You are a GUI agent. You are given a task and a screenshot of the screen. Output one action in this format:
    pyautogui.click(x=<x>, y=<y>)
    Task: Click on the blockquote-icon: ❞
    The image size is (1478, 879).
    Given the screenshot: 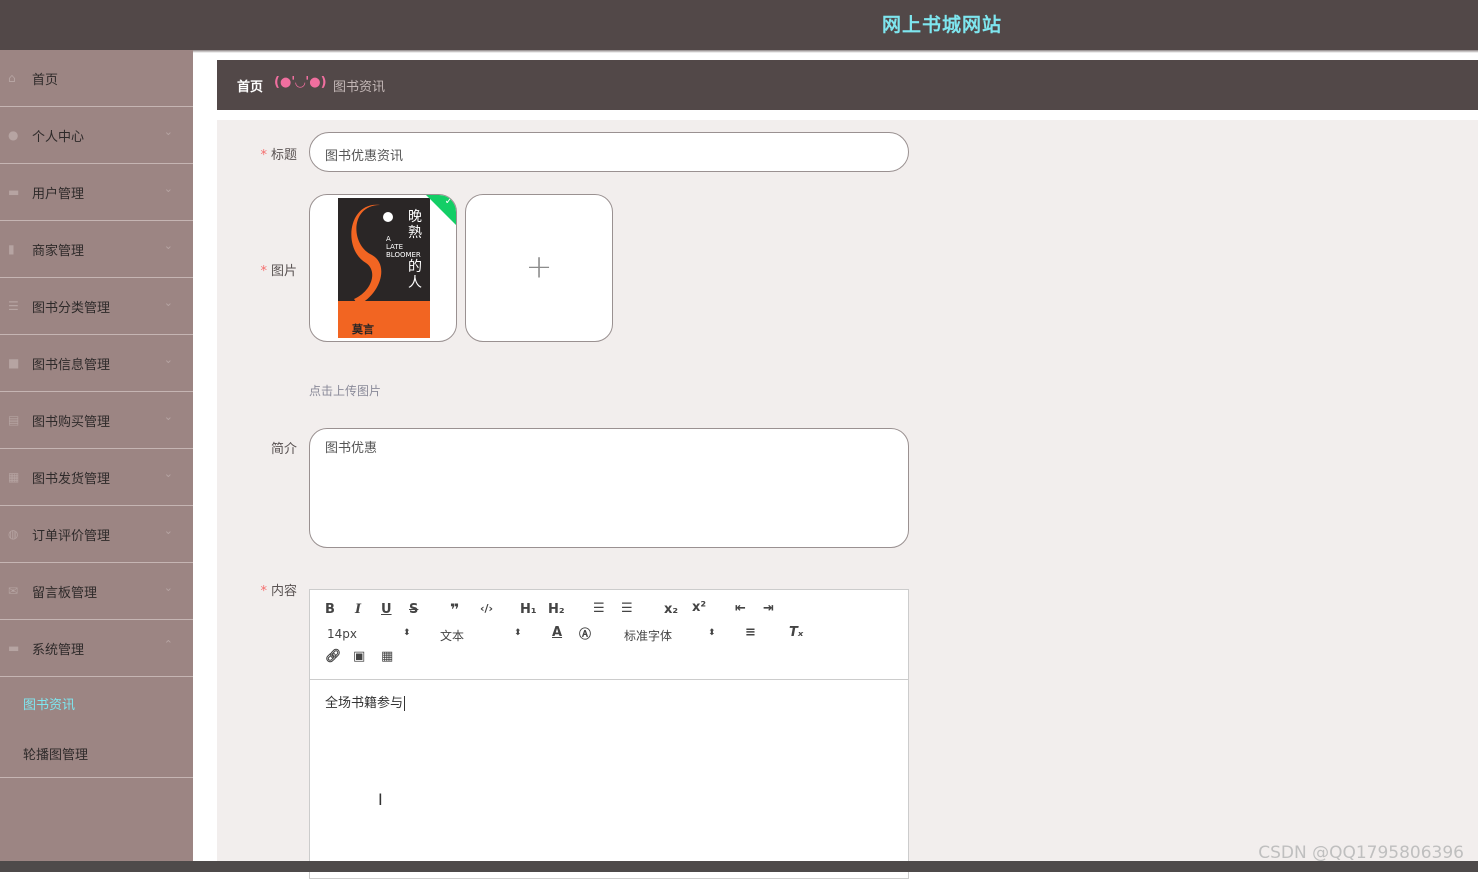 What is the action you would take?
    pyautogui.click(x=454, y=609)
    